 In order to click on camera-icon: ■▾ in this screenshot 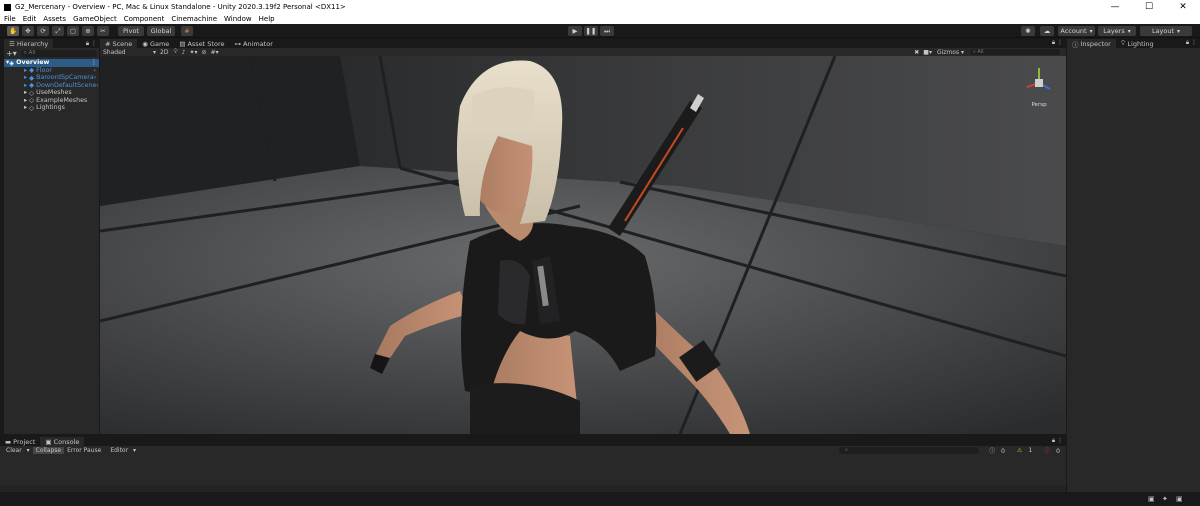, I will do `click(927, 52)`.